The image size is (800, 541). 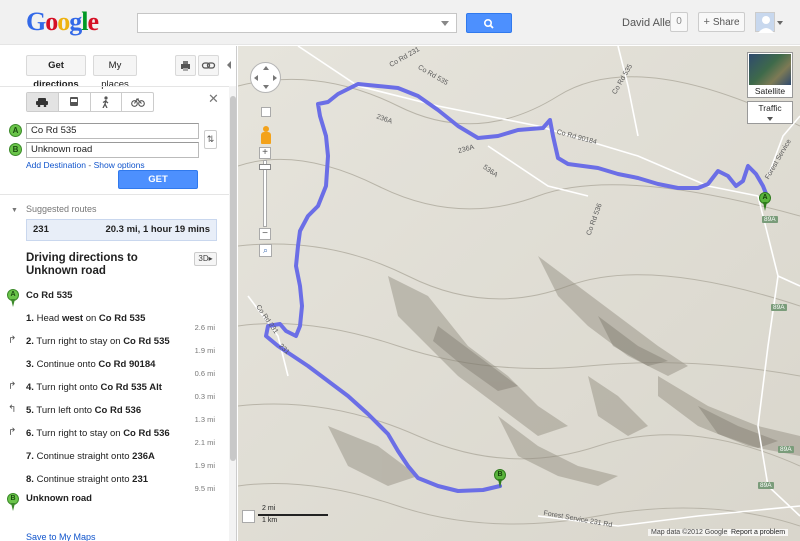 I want to click on close-icon: ✕, so click(x=213, y=99).